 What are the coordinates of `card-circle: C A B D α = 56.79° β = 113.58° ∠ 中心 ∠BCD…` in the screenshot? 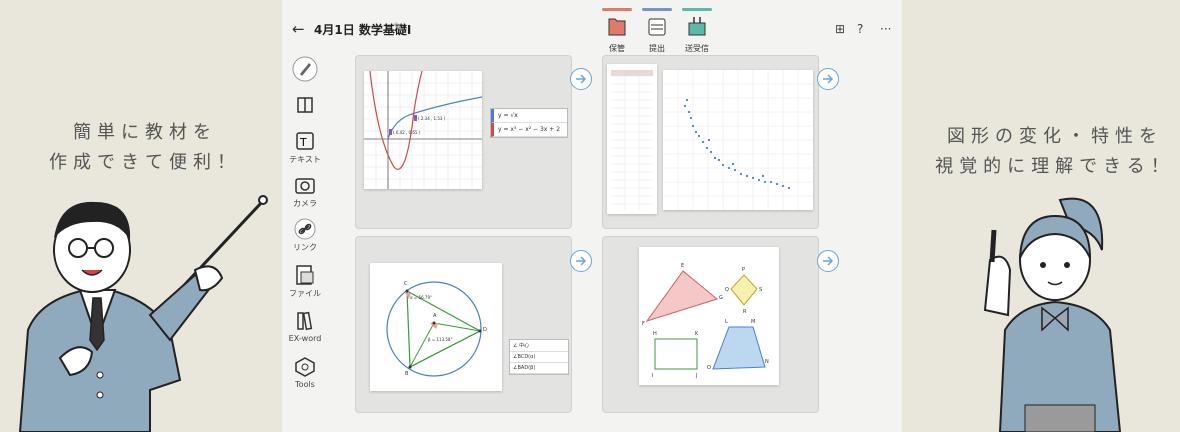 It's located at (463, 324).